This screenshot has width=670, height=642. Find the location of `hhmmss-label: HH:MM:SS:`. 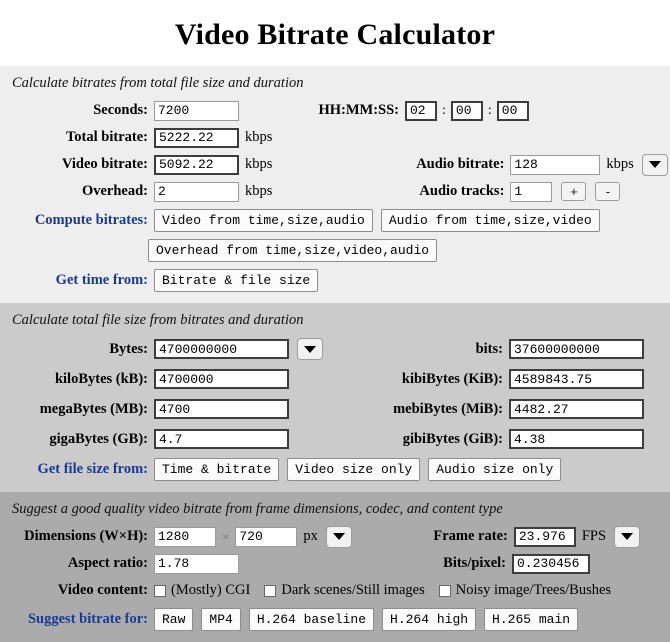

hhmmss-label: HH:MM:SS: is located at coordinates (358, 110).